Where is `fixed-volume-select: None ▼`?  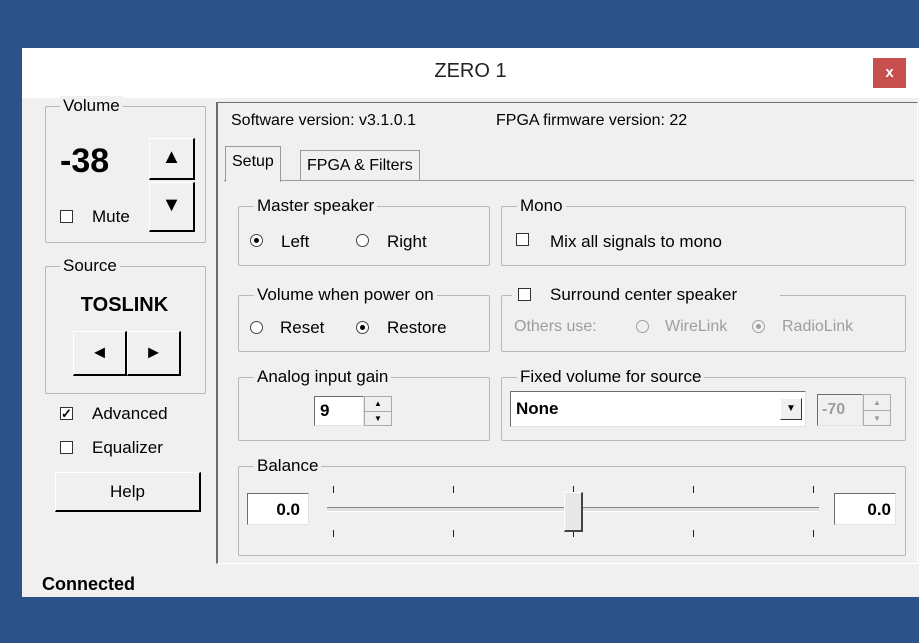 fixed-volume-select: None ▼ is located at coordinates (658, 409).